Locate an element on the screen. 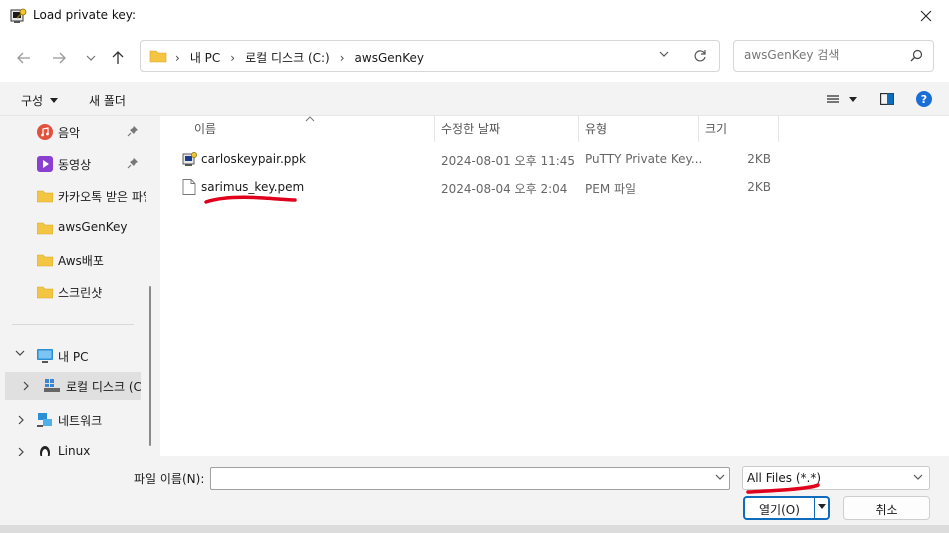  nav-item-linux: Linux is located at coordinates (73, 447).